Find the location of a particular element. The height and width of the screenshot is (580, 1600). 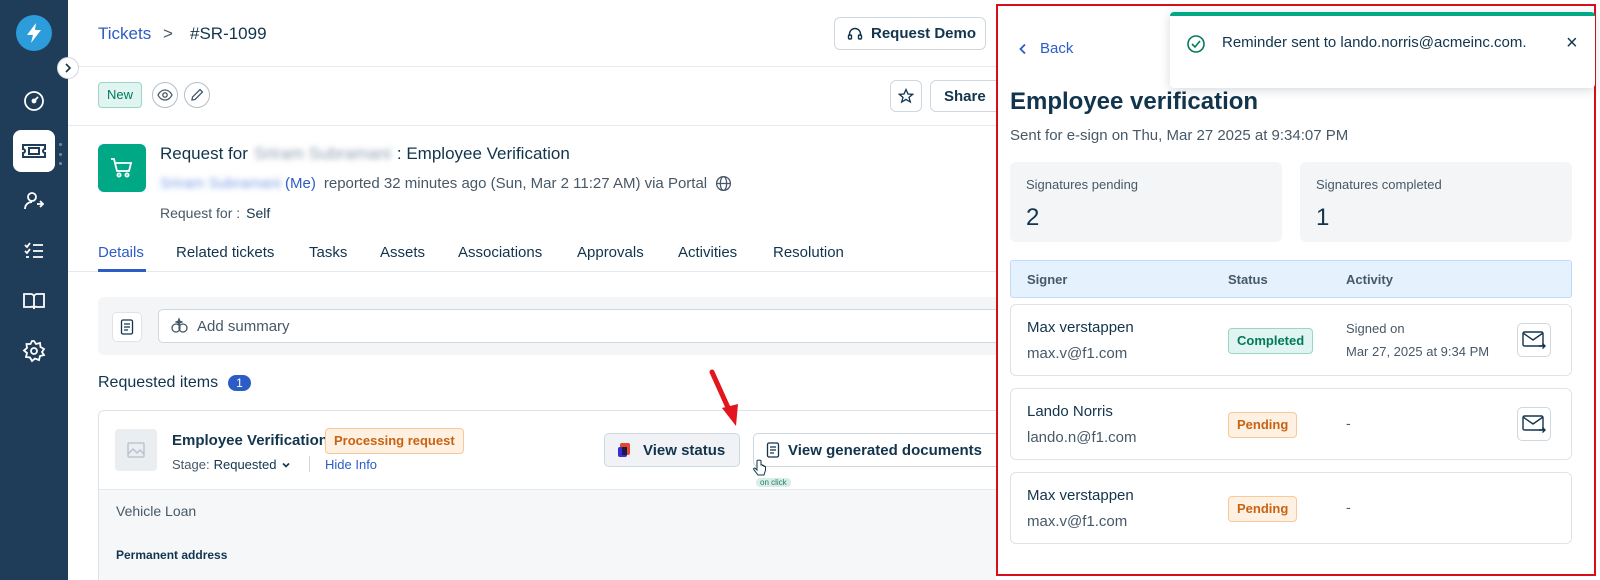

requester-name-redacted: Sriram Subramani is located at coordinates (322, 153).